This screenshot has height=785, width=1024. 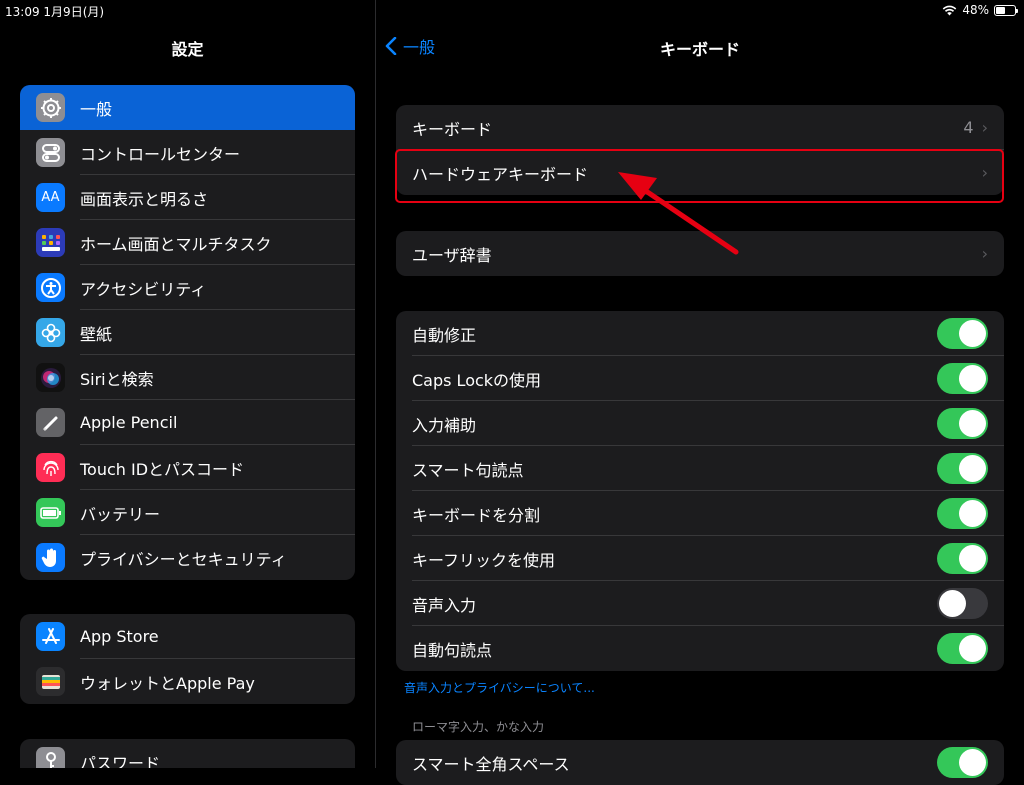 I want to click on status-bar: 13:09 1月9日(月) 48%, so click(x=512, y=11).